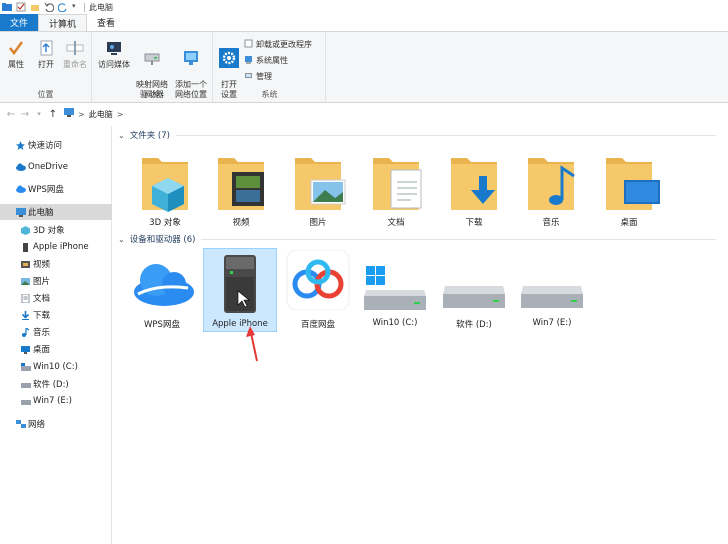 The width and height of the screenshot is (728, 544). I want to click on nav-item-this-pc: 此电脑, so click(56, 212).